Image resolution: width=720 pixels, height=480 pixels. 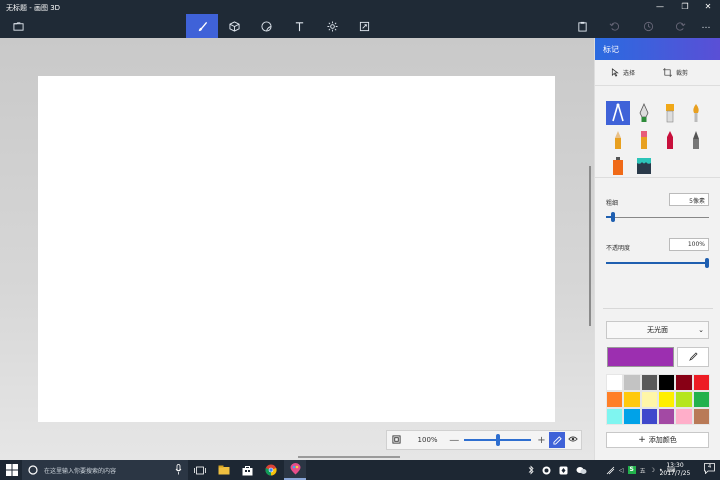 I want to click on volume-icon: ◁, so click(x=621, y=470).